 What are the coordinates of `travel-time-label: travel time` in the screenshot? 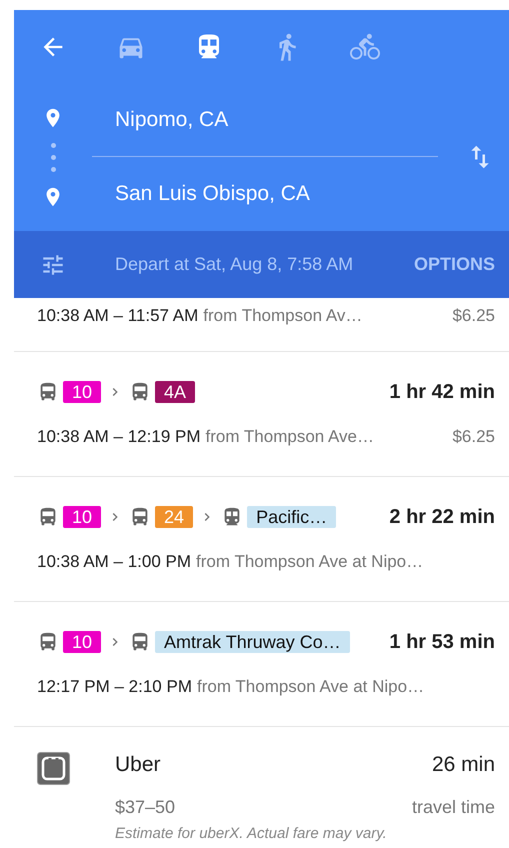 It's located at (453, 807).